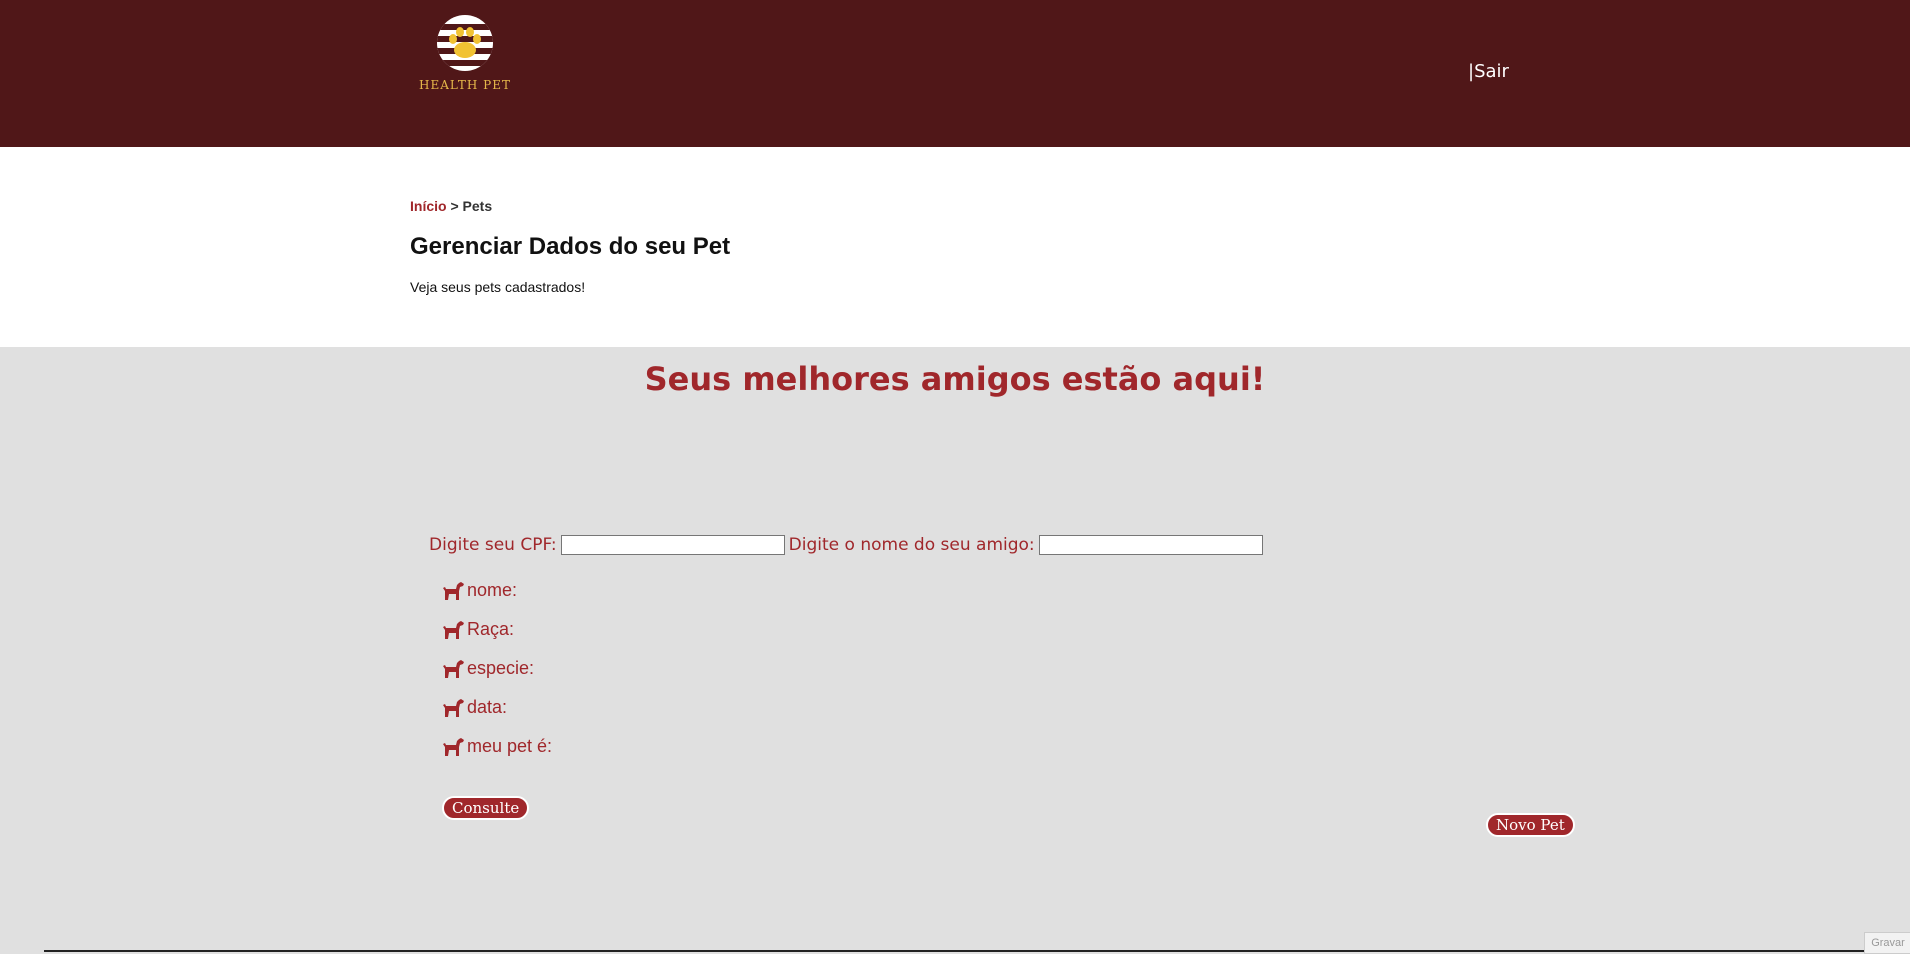 This screenshot has height=954, width=1910. I want to click on breadcrumb: Início > Pets, so click(451, 206).